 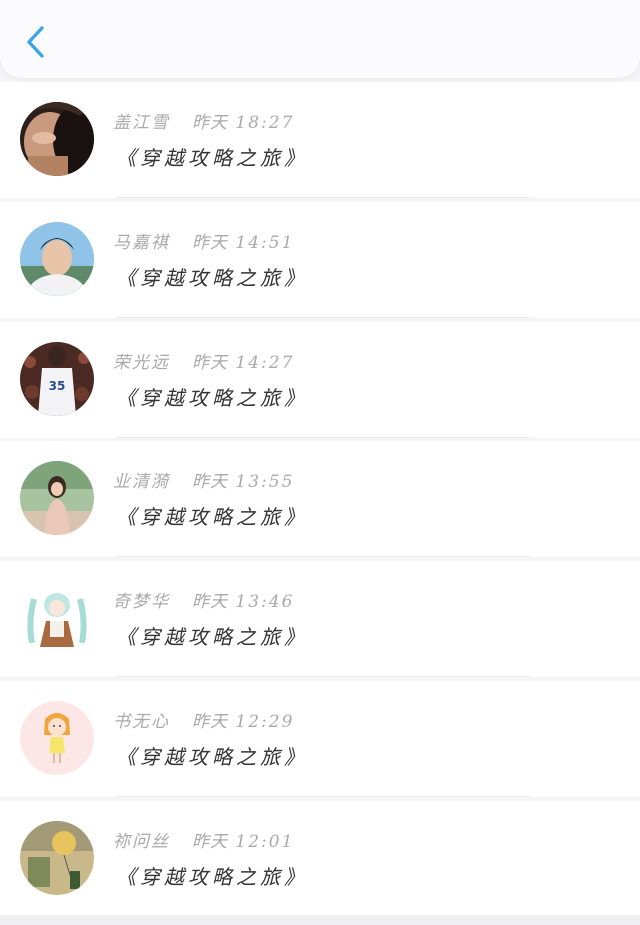 I want to click on sender-name: 盖江雪, so click(x=141, y=123).